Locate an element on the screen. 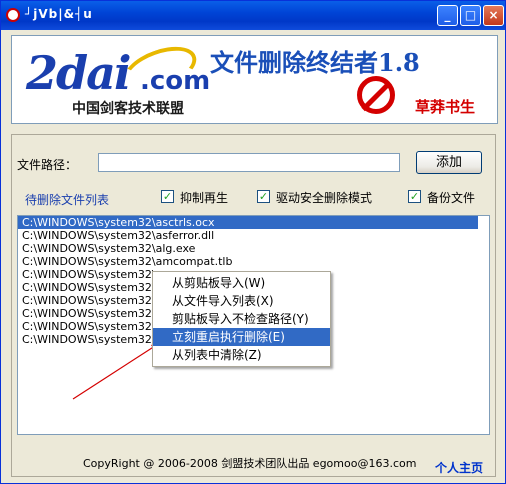 The height and width of the screenshot is (484, 506). menu-item: 从列表中清除(Z) is located at coordinates (241, 355).